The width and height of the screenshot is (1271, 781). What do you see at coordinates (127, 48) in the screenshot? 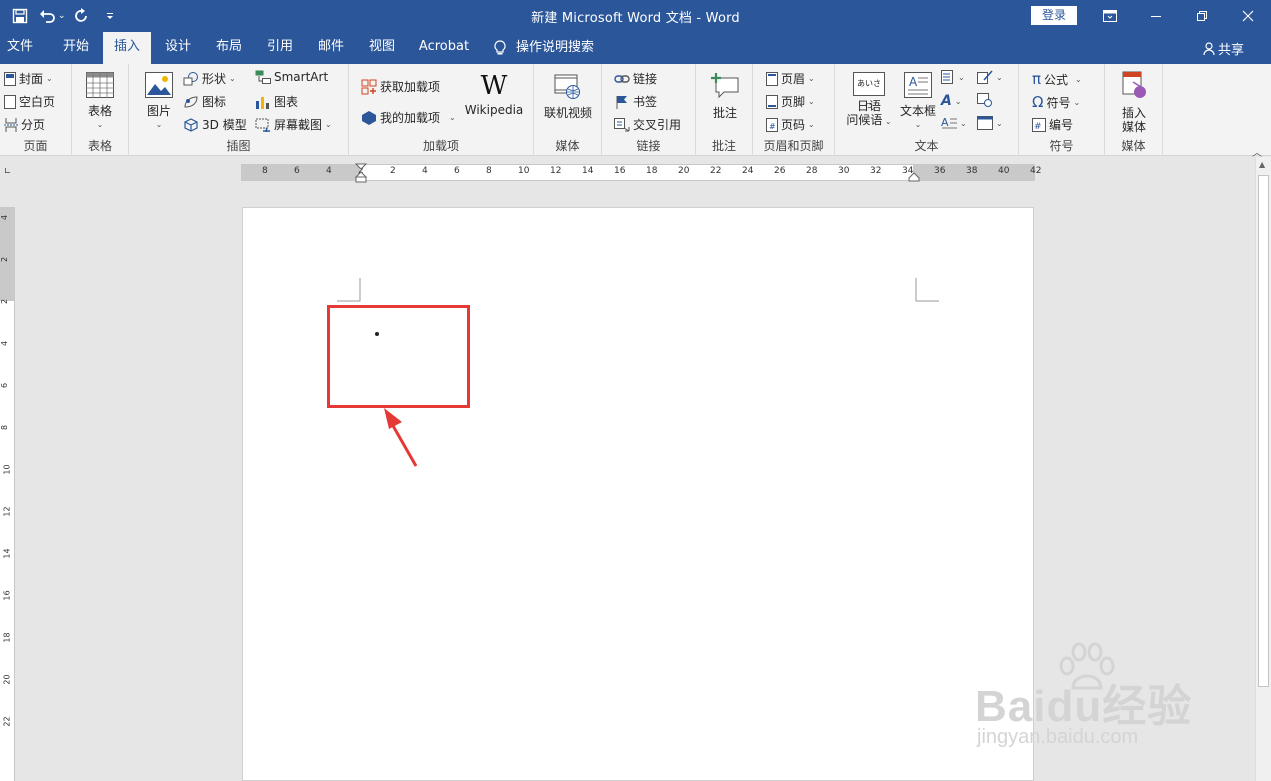
I see `tab-insert: 插入` at bounding box center [127, 48].